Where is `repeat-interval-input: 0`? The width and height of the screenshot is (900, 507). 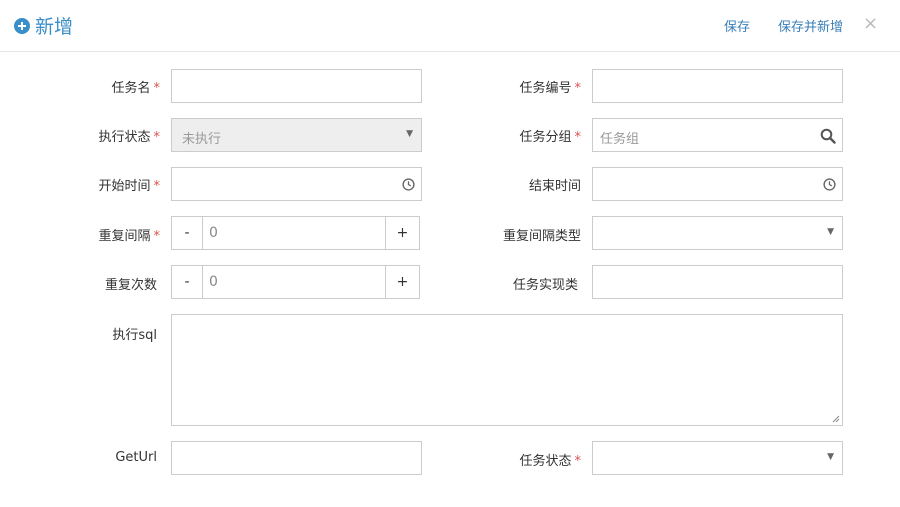
repeat-interval-input: 0 is located at coordinates (294, 233).